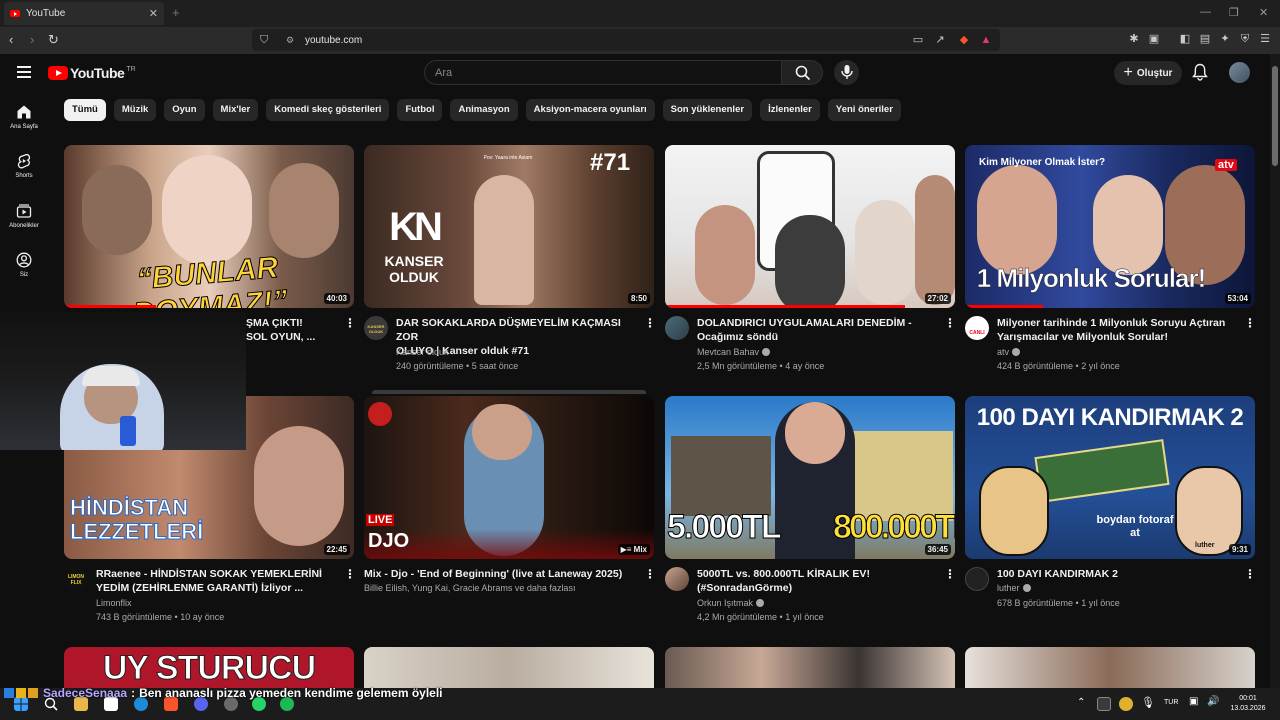 The image size is (1280, 720). I want to click on microphone-icon, so click(847, 72).